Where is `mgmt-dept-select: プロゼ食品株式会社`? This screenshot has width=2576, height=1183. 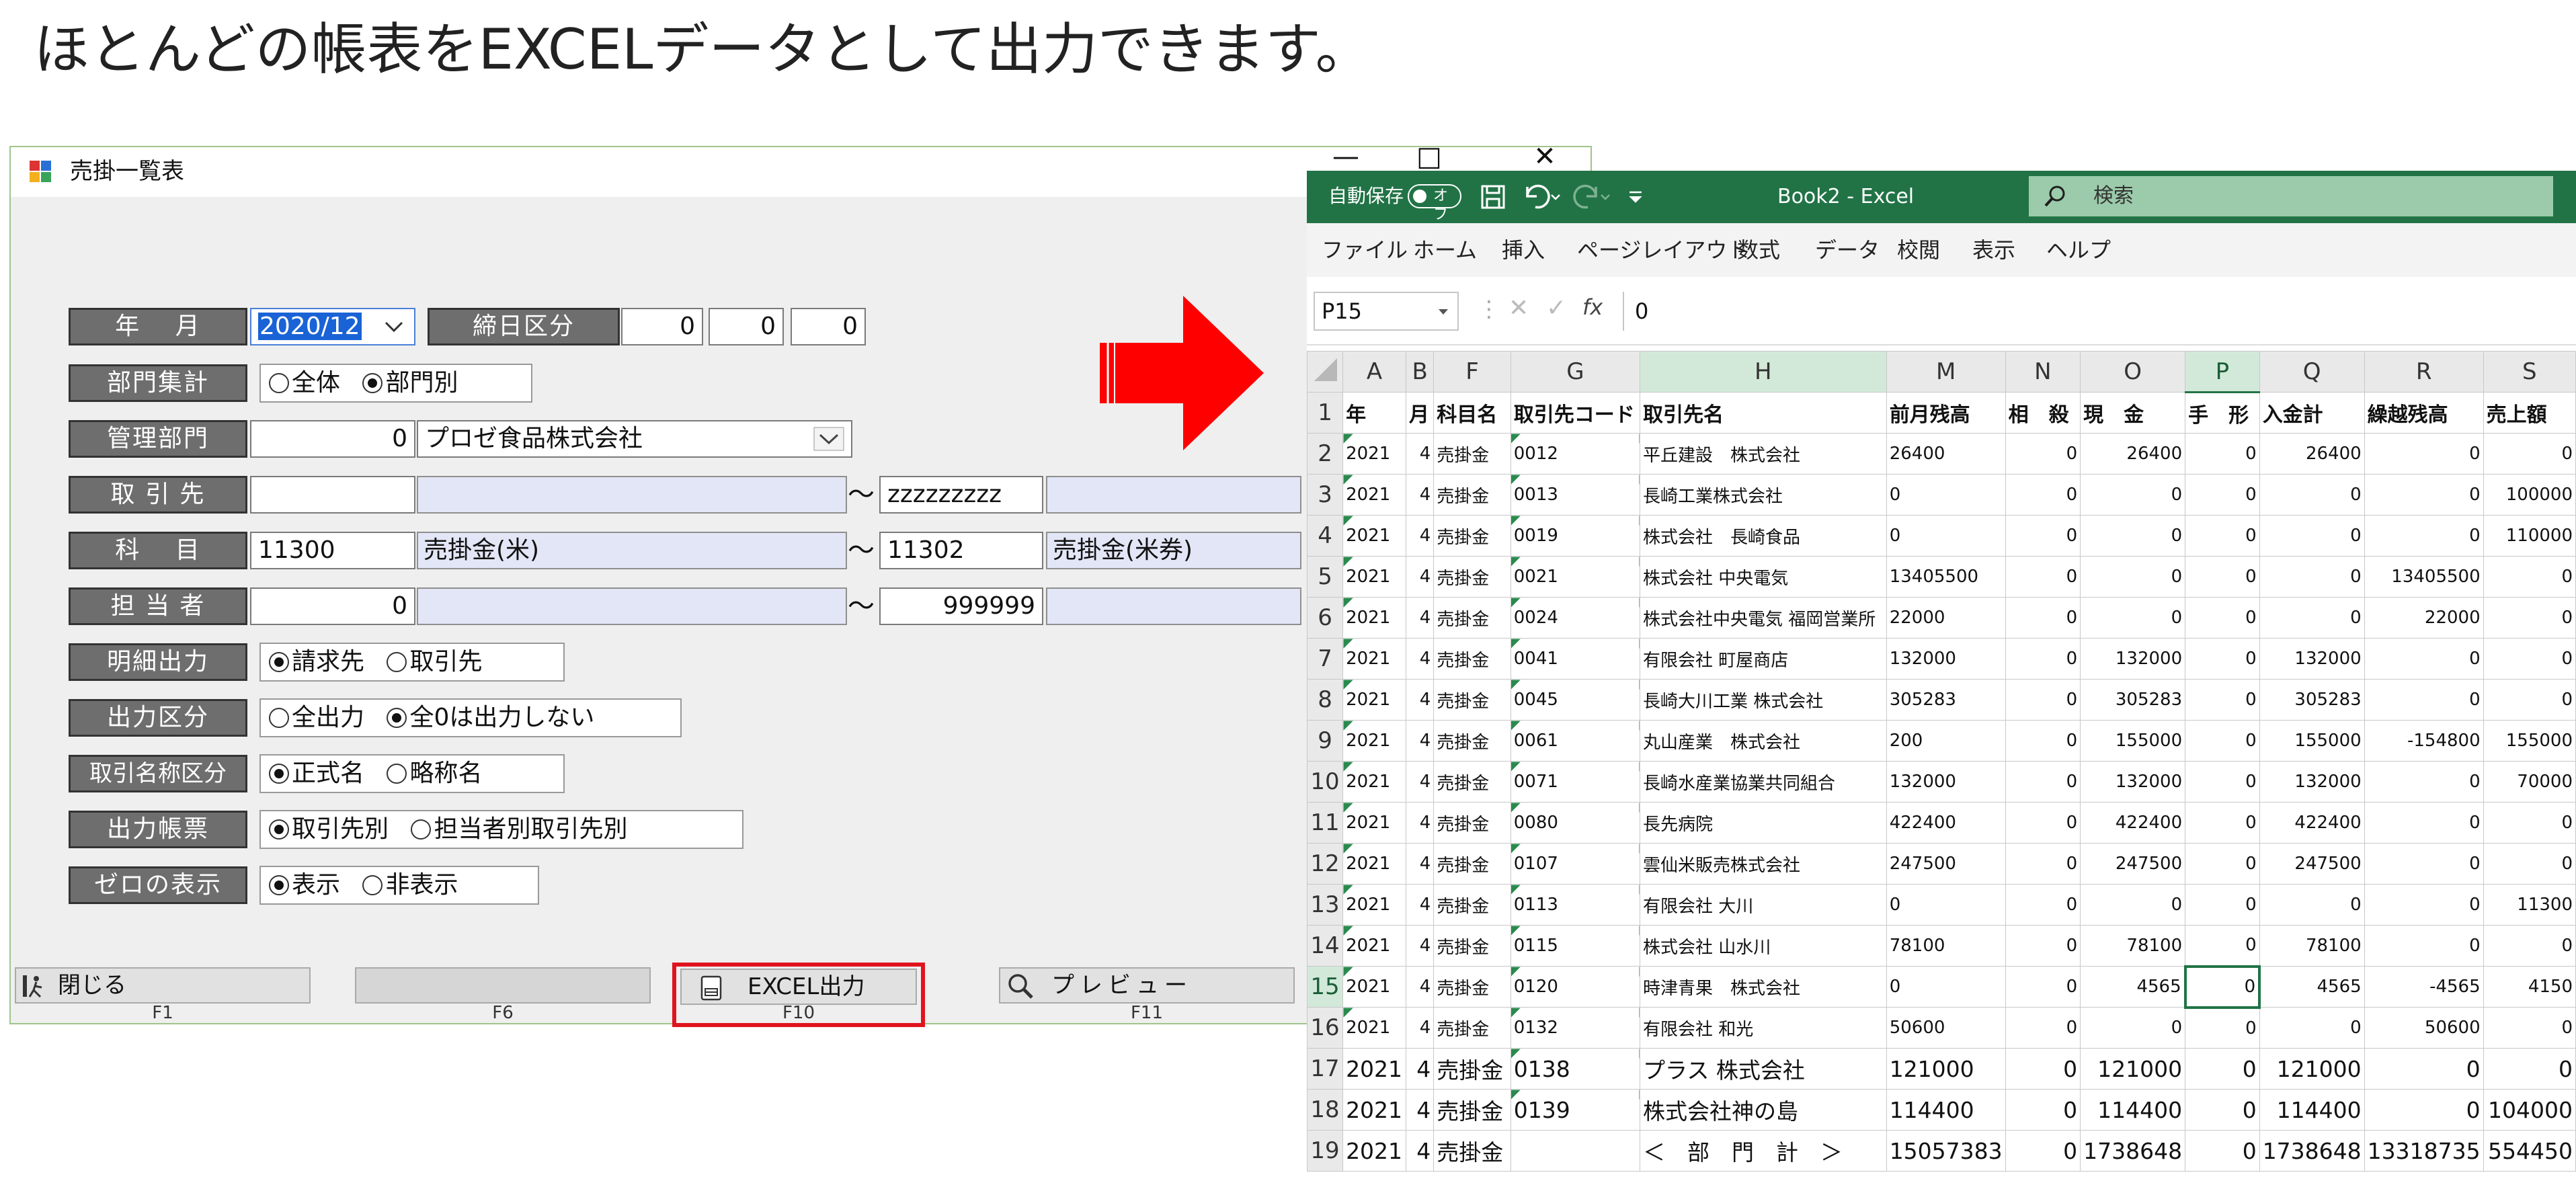
mgmt-dept-select: プロゼ食品株式会社 is located at coordinates (634, 439).